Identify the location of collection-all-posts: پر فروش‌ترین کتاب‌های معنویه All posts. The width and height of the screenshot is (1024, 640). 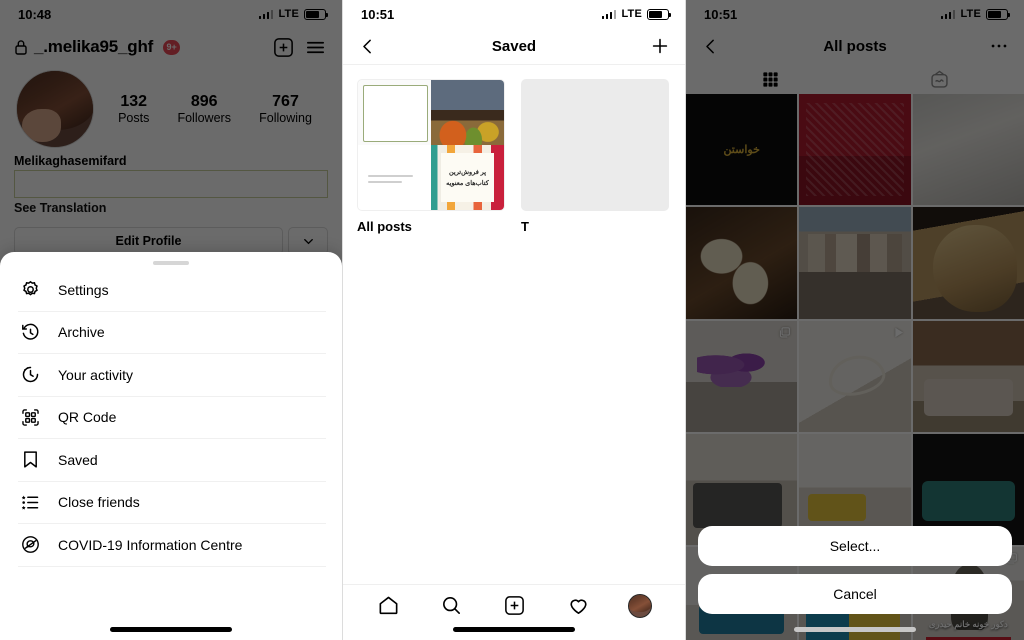
(431, 156).